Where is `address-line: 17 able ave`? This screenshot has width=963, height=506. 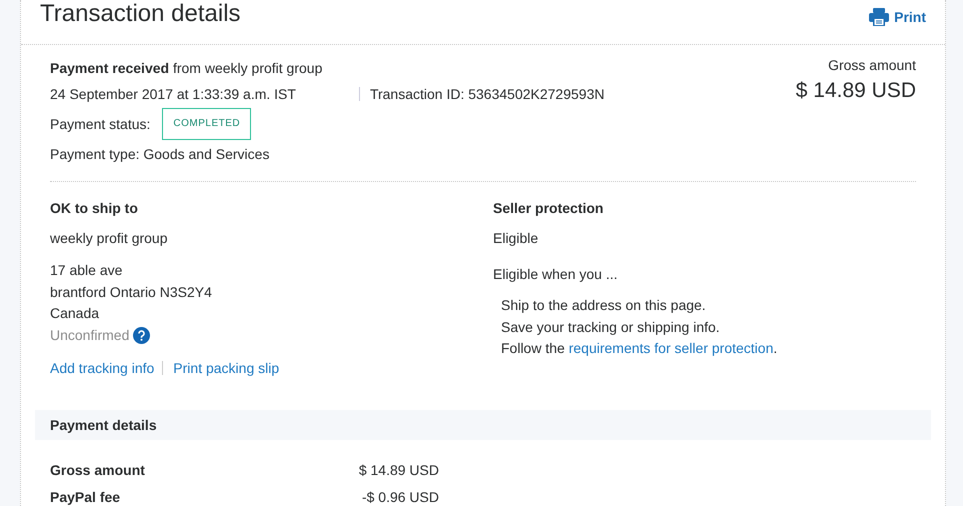 address-line: 17 able ave is located at coordinates (87, 270).